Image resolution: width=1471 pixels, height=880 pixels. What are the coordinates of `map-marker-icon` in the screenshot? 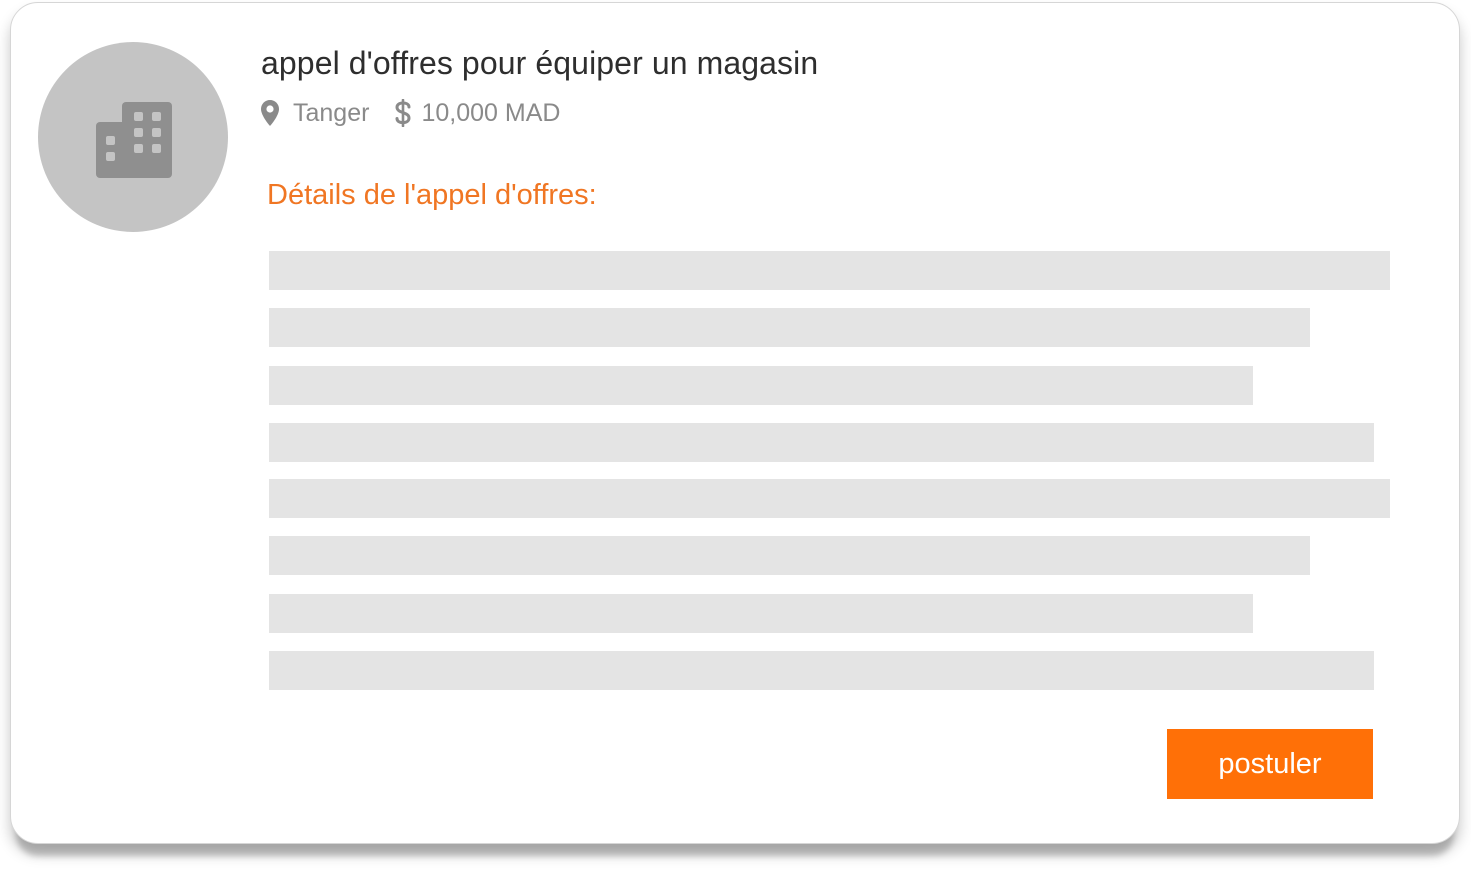 It's located at (270, 113).